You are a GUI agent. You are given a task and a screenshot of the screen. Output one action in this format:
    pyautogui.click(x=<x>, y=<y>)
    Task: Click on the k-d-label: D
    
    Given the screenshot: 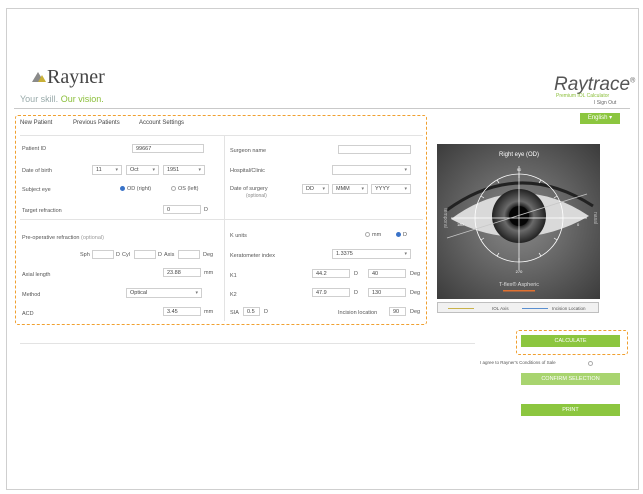 What is the action you would take?
    pyautogui.click(x=405, y=235)
    